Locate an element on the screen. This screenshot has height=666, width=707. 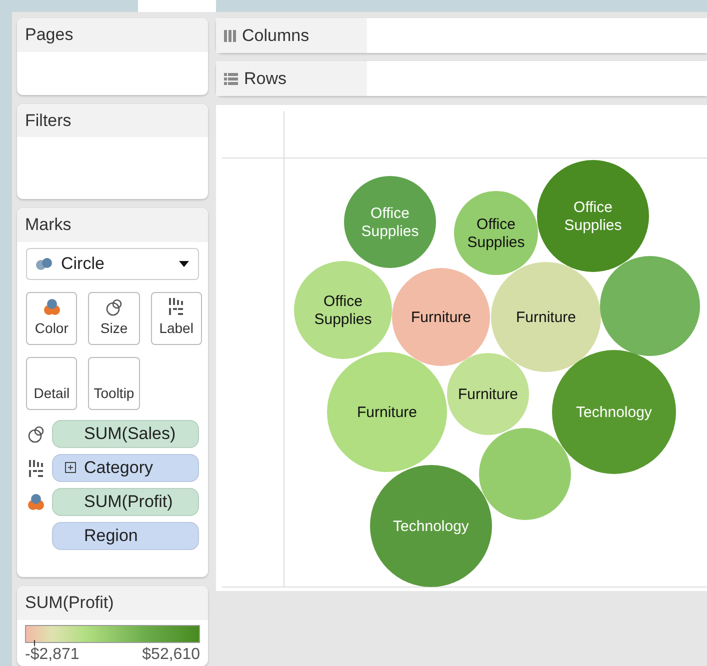
card-title: Marks is located at coordinates (112, 225).